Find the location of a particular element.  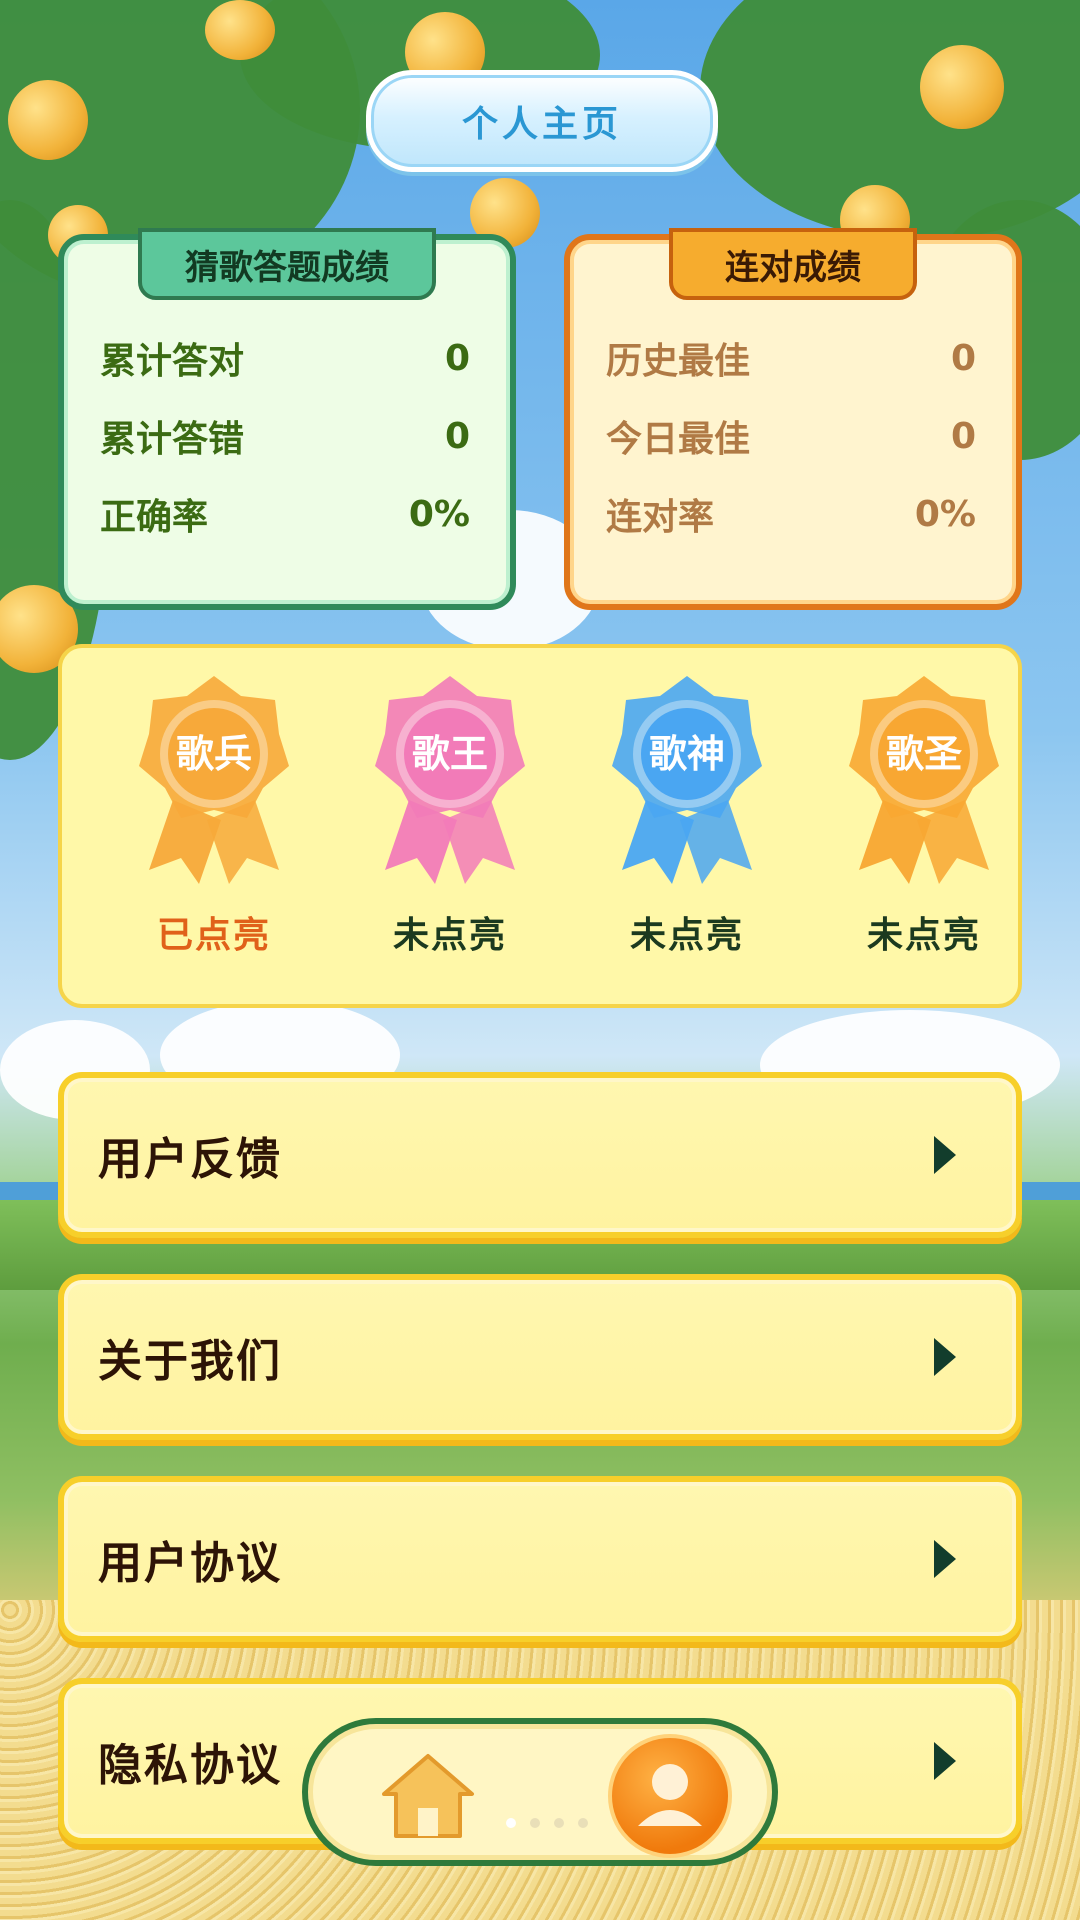

badge-name: 歌圣 is located at coordinates (924, 754).